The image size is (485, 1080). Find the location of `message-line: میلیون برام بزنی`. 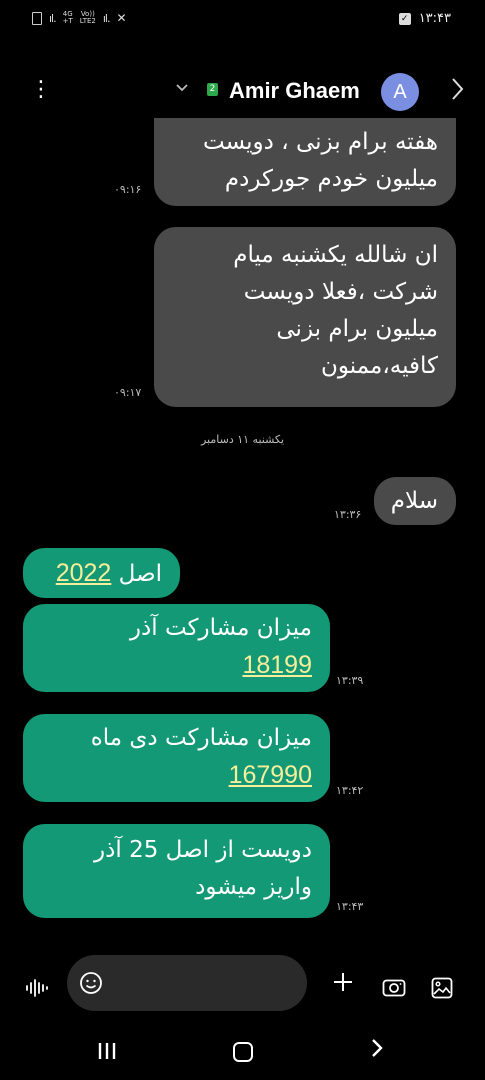

message-line: میلیون برام بزنی is located at coordinates (357, 329).